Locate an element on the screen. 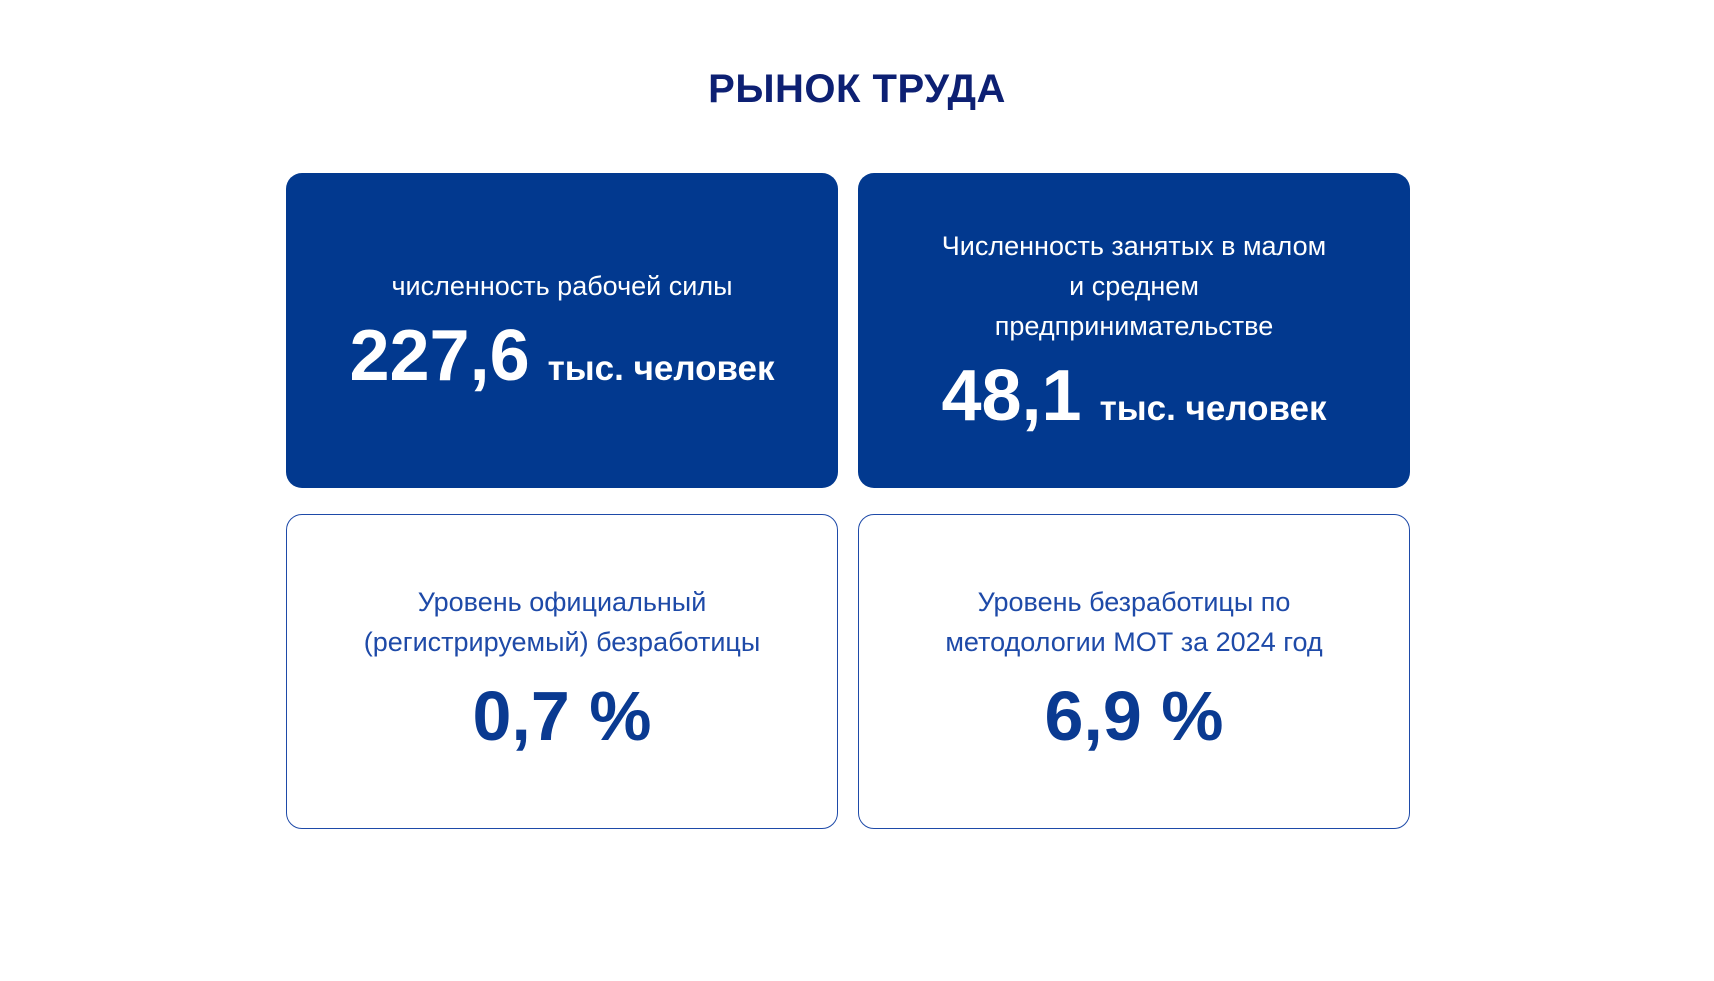  ilo-unemployment-value: 6,9 % is located at coordinates (1134, 715).